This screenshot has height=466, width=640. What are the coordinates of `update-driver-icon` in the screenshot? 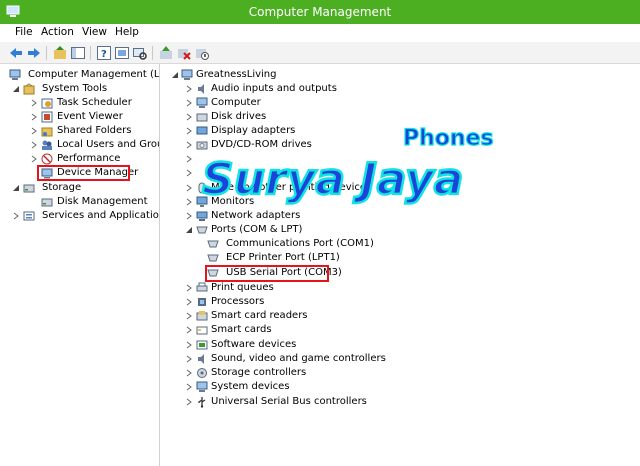 It's located at (166, 53).